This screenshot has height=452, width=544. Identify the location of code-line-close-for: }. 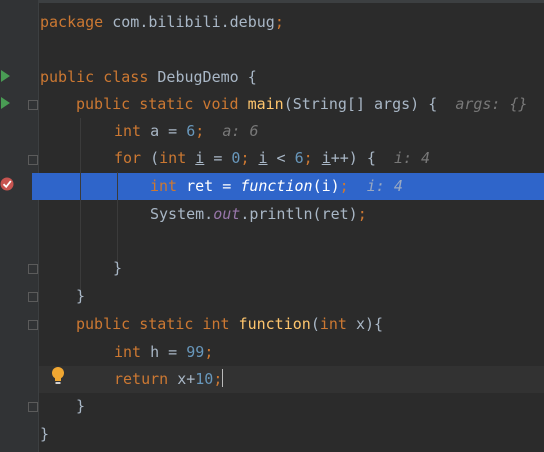
(117, 268).